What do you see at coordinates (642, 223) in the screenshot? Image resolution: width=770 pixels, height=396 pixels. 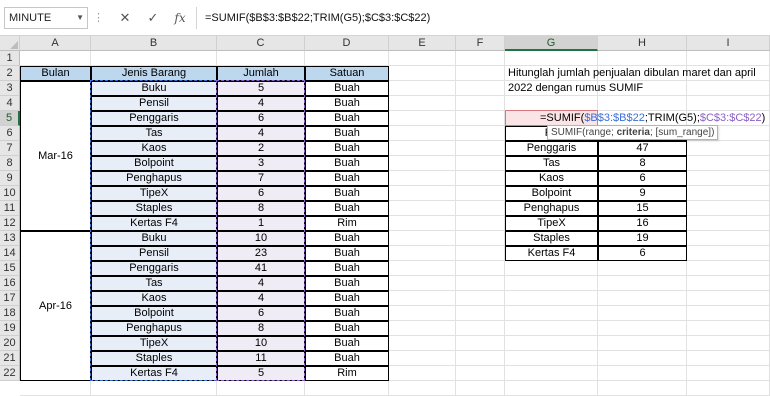 I see `summary-total-cell: 16` at bounding box center [642, 223].